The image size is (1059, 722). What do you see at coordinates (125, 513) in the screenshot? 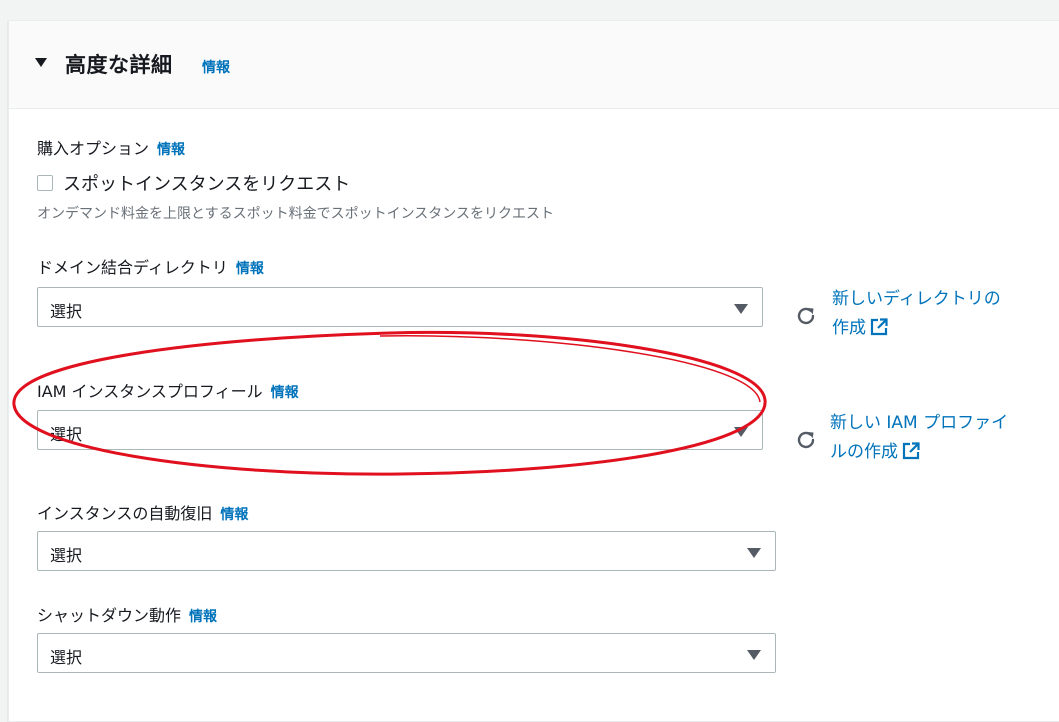
I see `auto-recovery-label-text: インスタンスの自動復旧` at bounding box center [125, 513].